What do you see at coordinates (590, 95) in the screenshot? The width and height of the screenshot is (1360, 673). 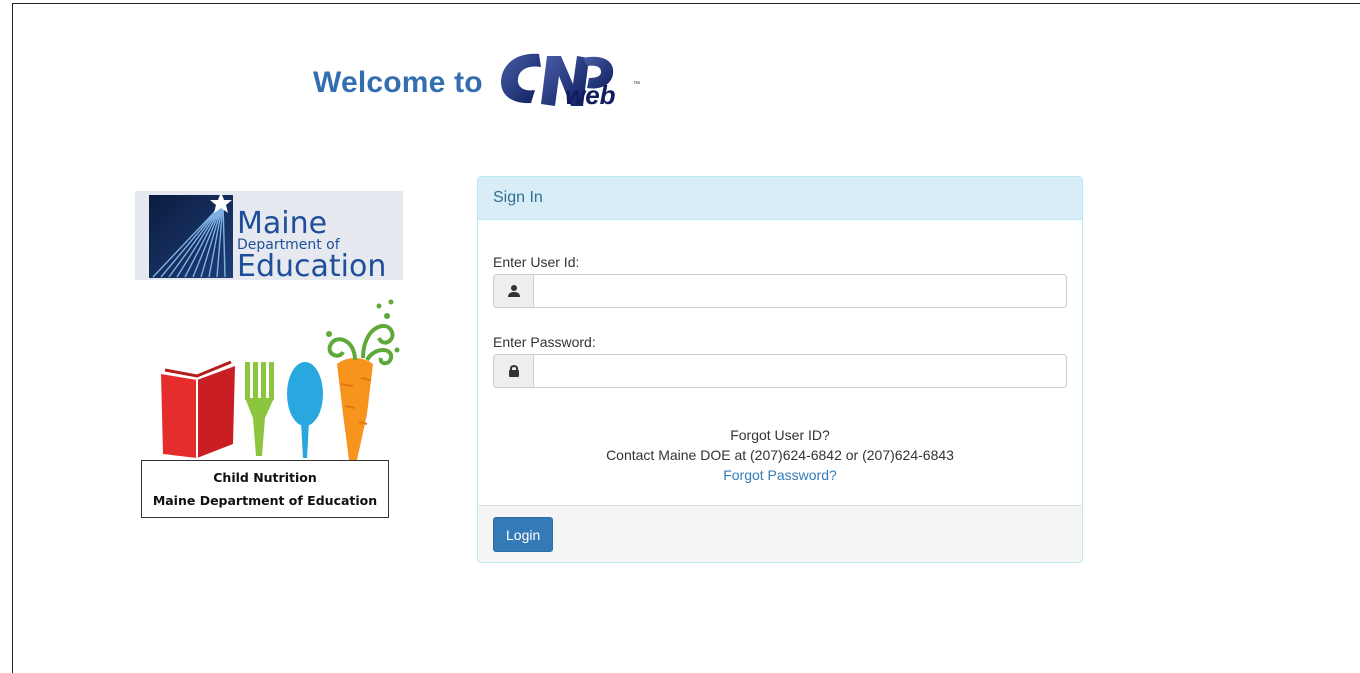 I see `logo-web-text: web` at bounding box center [590, 95].